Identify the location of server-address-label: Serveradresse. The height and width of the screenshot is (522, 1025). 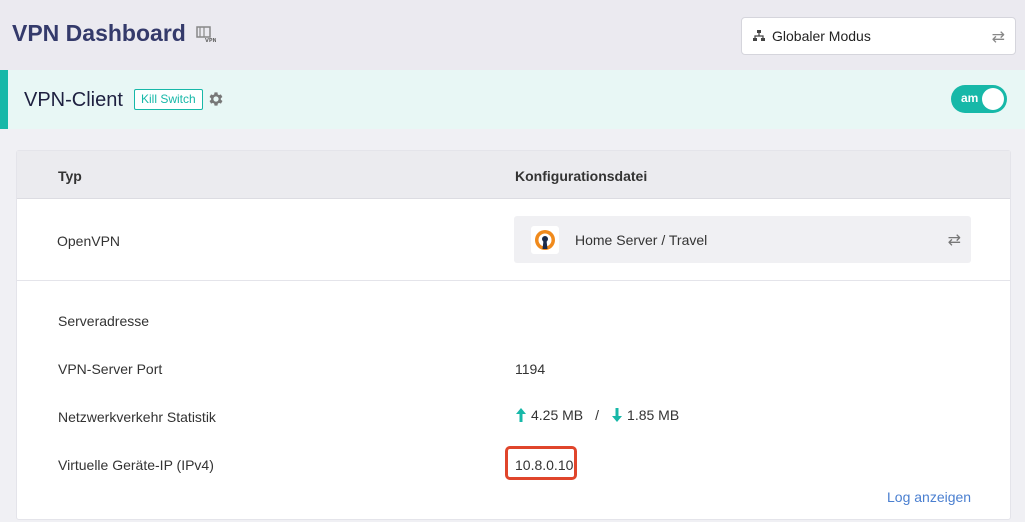
(104, 321).